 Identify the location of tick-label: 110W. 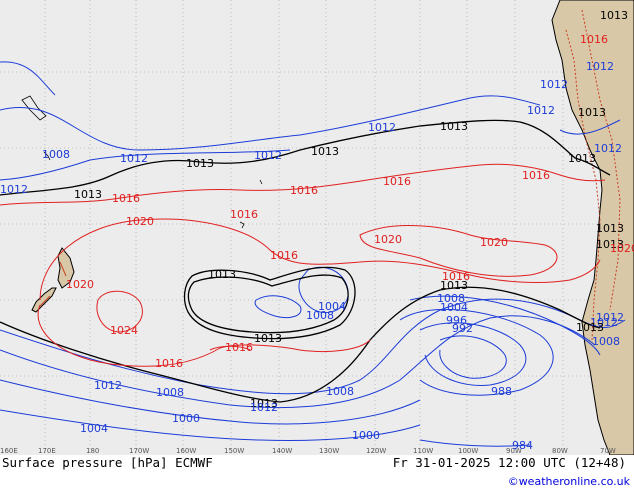
(423, 451).